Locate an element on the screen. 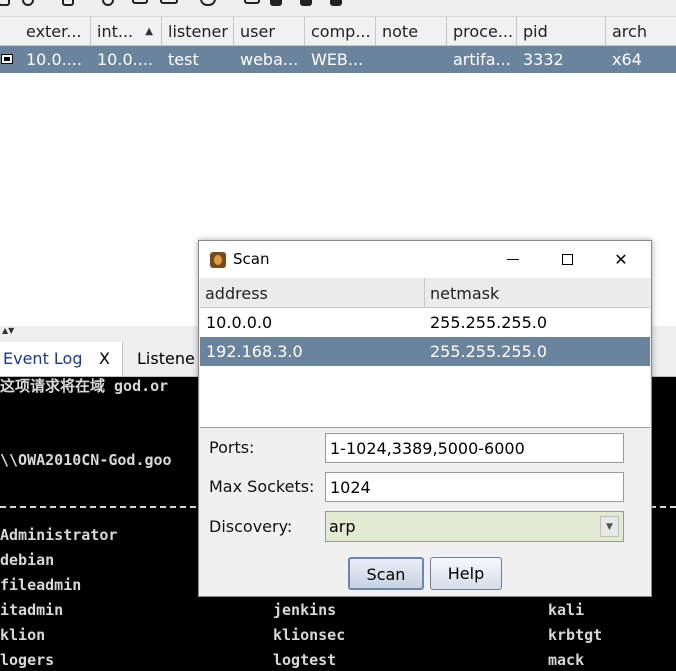 The image size is (676, 671). console-line: debian is located at coordinates (27, 560).